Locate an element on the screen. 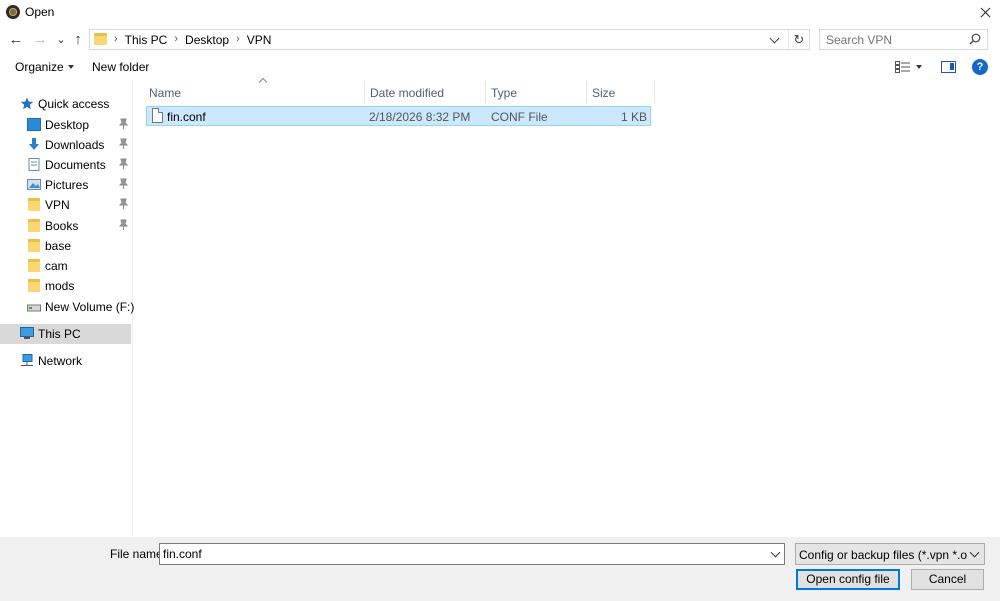  organize-button: Organize is located at coordinates (44, 67).